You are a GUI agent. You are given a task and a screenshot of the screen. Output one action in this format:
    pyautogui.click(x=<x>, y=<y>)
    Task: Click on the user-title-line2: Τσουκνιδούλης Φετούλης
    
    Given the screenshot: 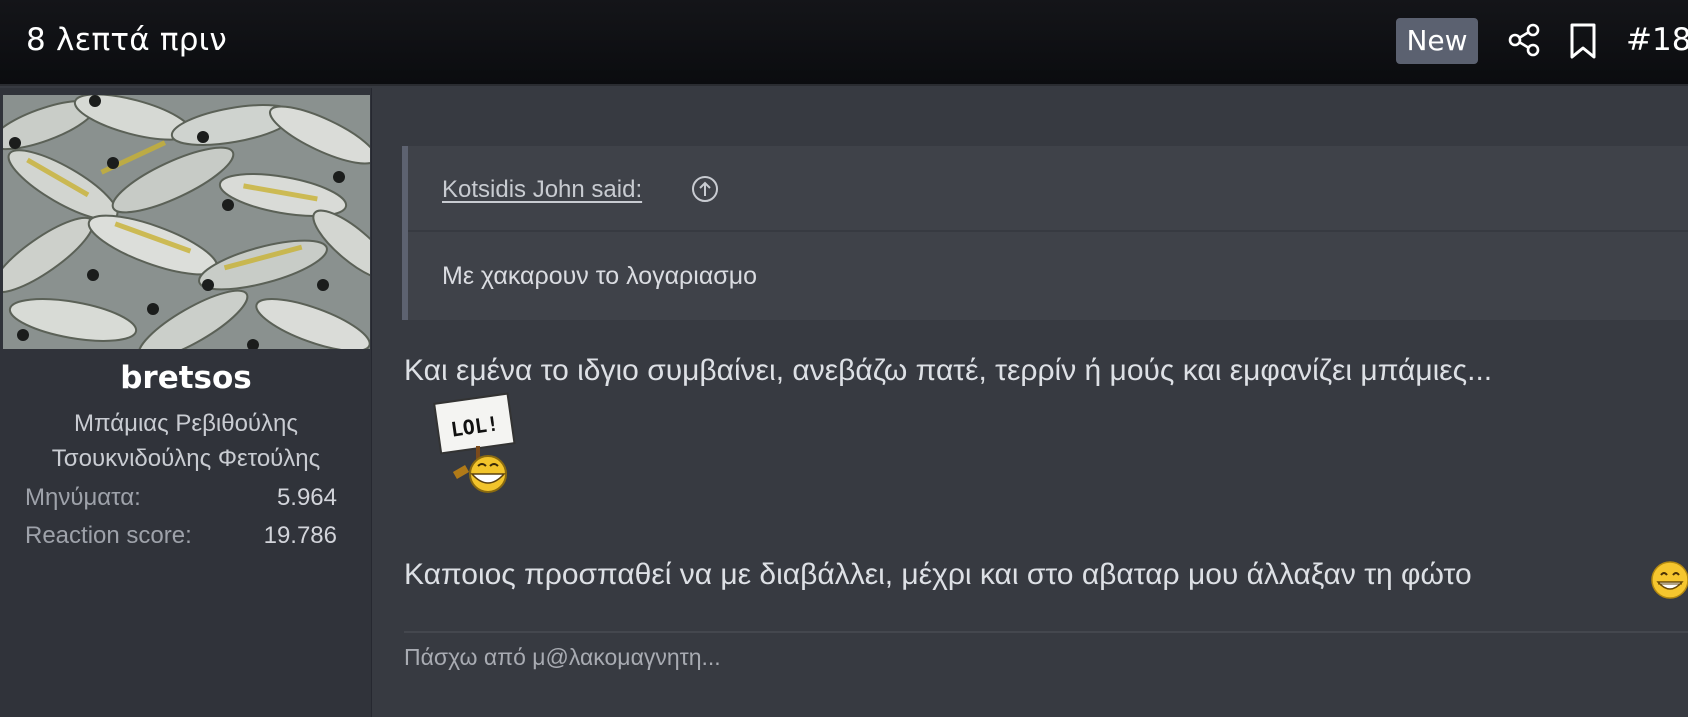 What is the action you would take?
    pyautogui.click(x=186, y=458)
    